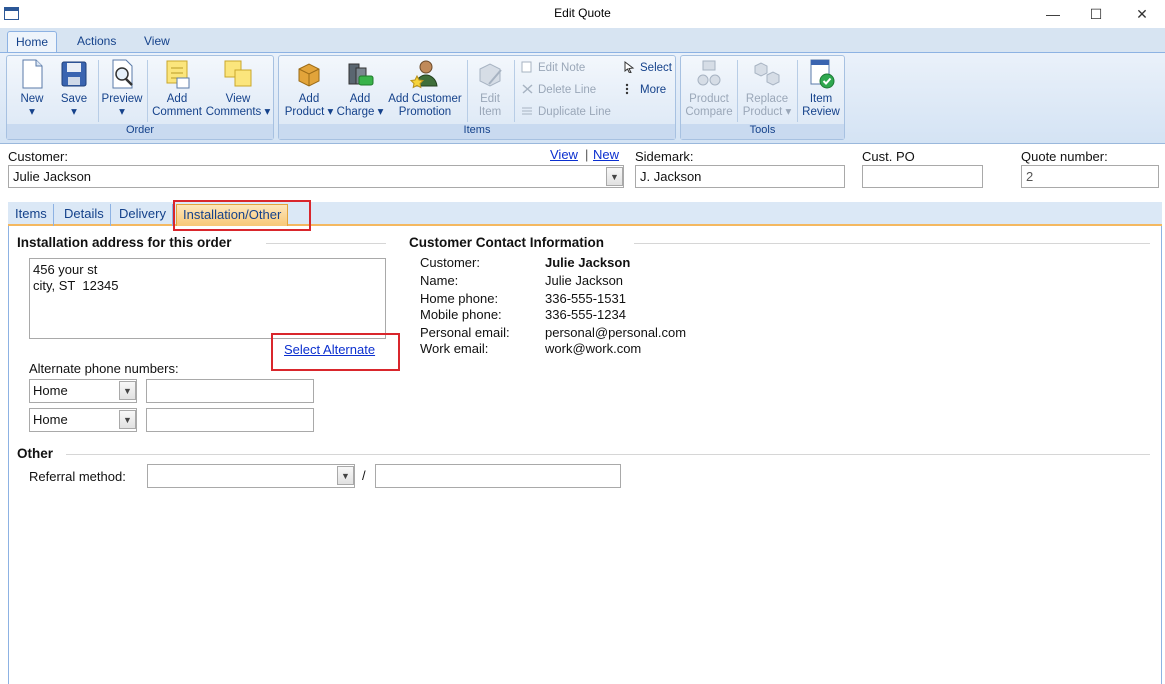  I want to click on item-review-icon, so click(822, 74).